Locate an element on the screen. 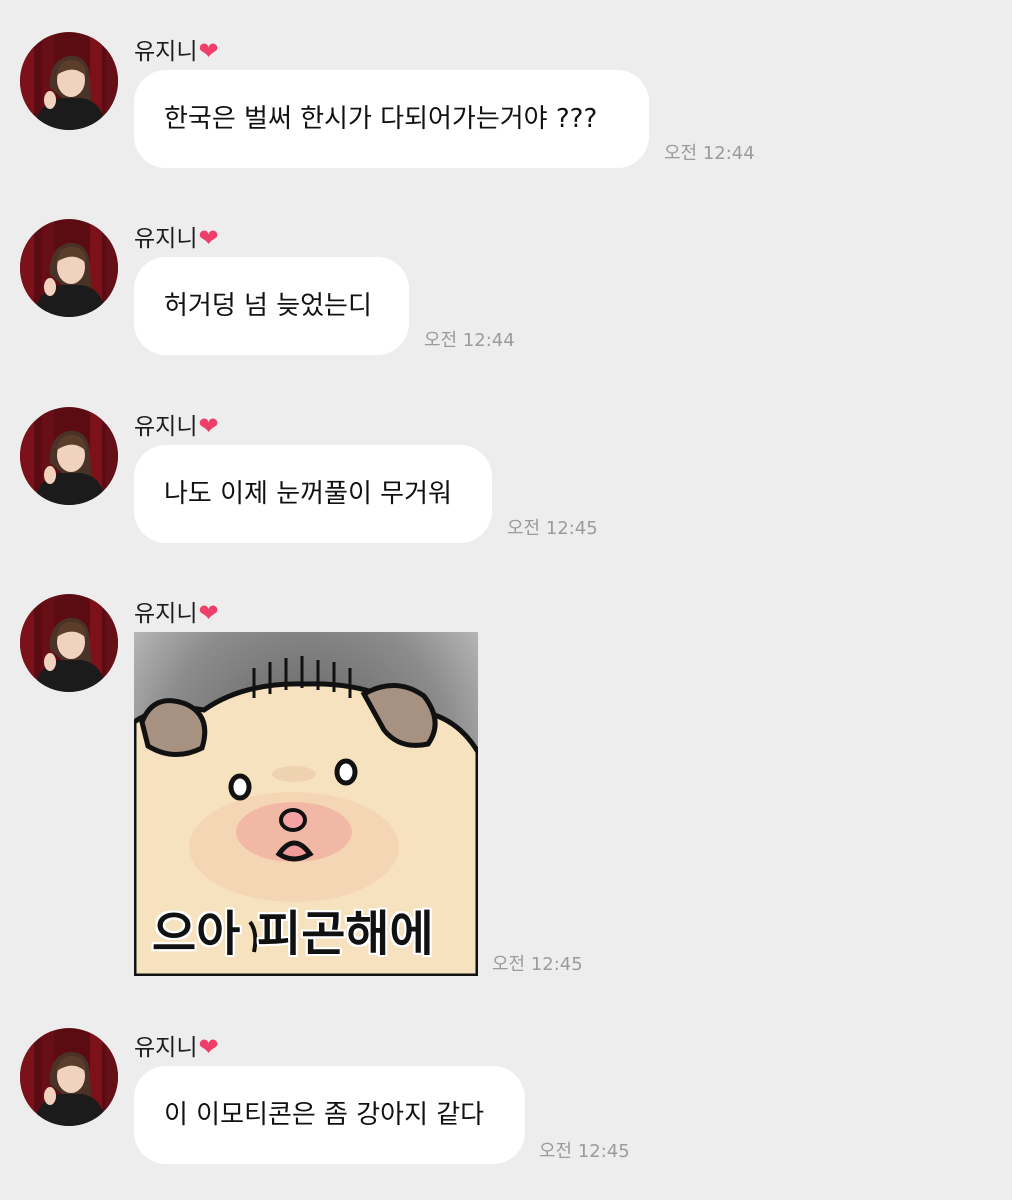  sticker-caption: 으아 피곤해에 is located at coordinates (293, 934).